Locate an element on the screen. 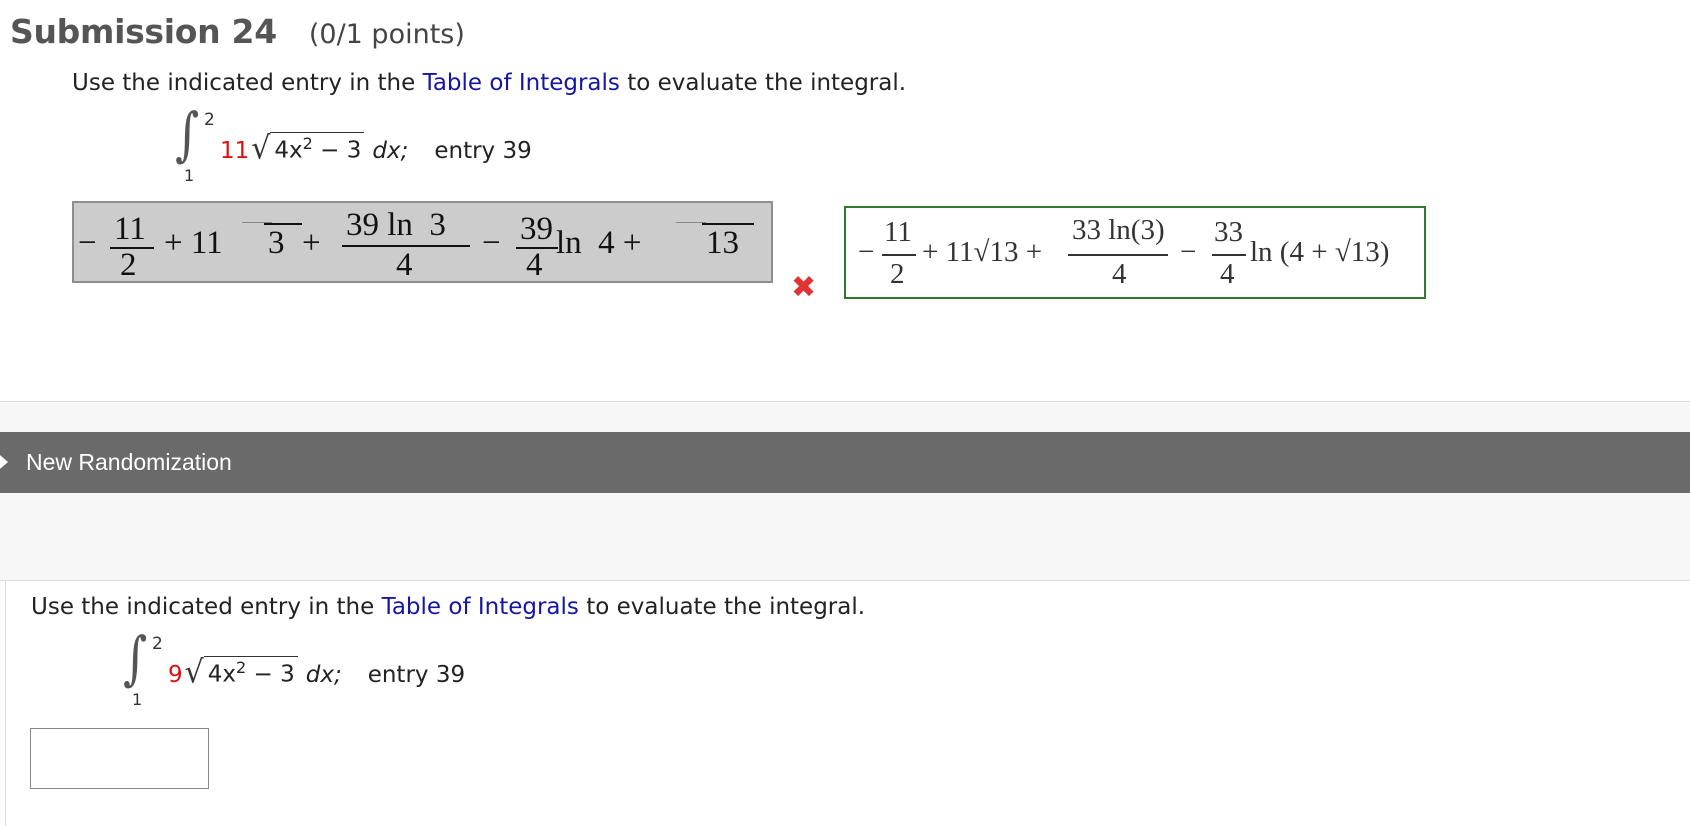 This screenshot has height=826, width=1690. integrand: 9 √ 4x2 − 3 dx; entry 39 is located at coordinates (316, 672).